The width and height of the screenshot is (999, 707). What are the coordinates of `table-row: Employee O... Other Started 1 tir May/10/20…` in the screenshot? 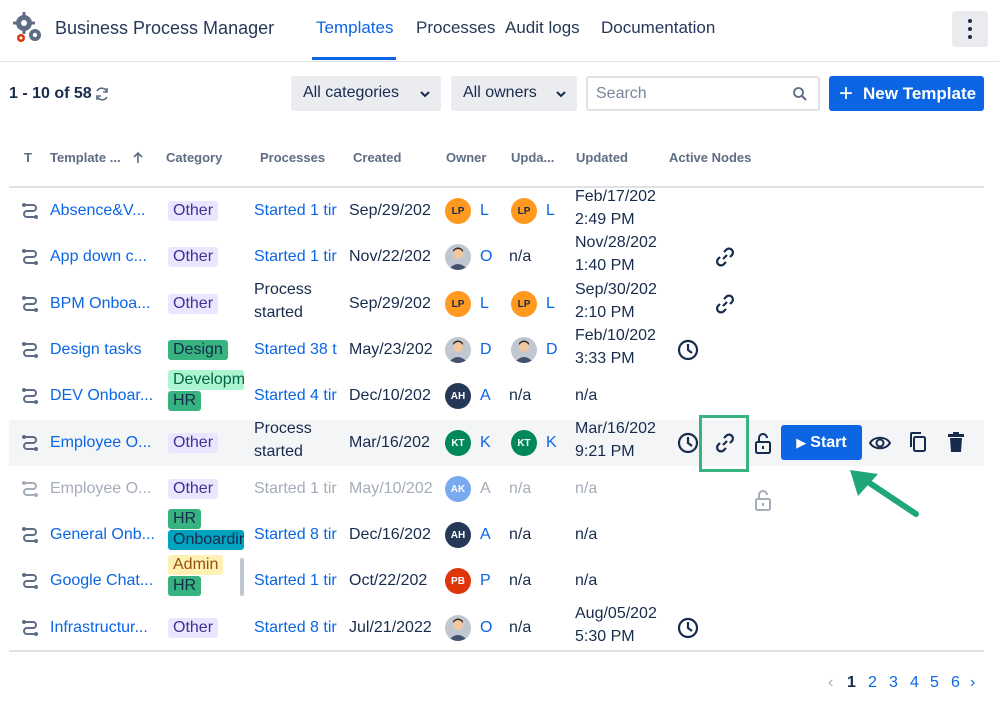 It's located at (496, 489).